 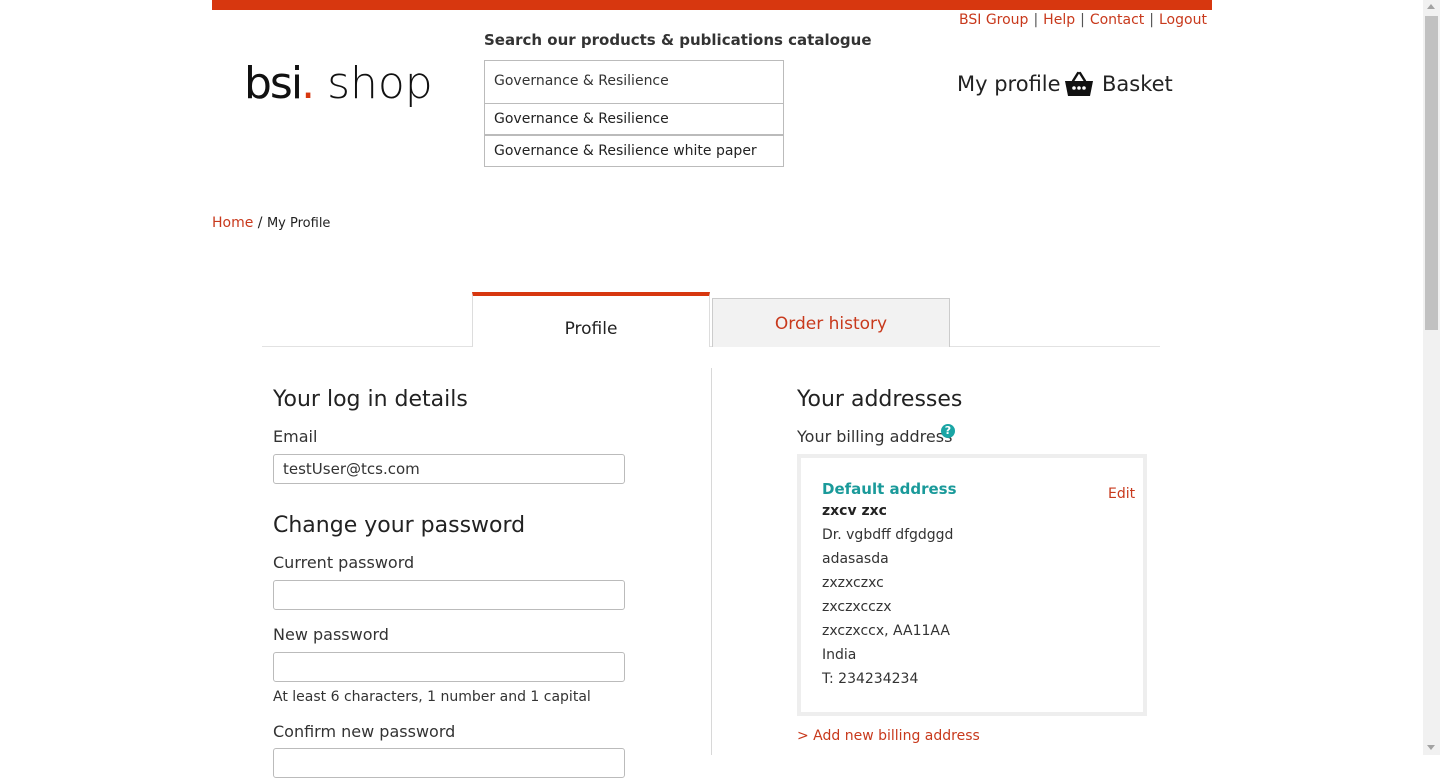 I want to click on billing-address-label: Your billing address, so click(x=875, y=436).